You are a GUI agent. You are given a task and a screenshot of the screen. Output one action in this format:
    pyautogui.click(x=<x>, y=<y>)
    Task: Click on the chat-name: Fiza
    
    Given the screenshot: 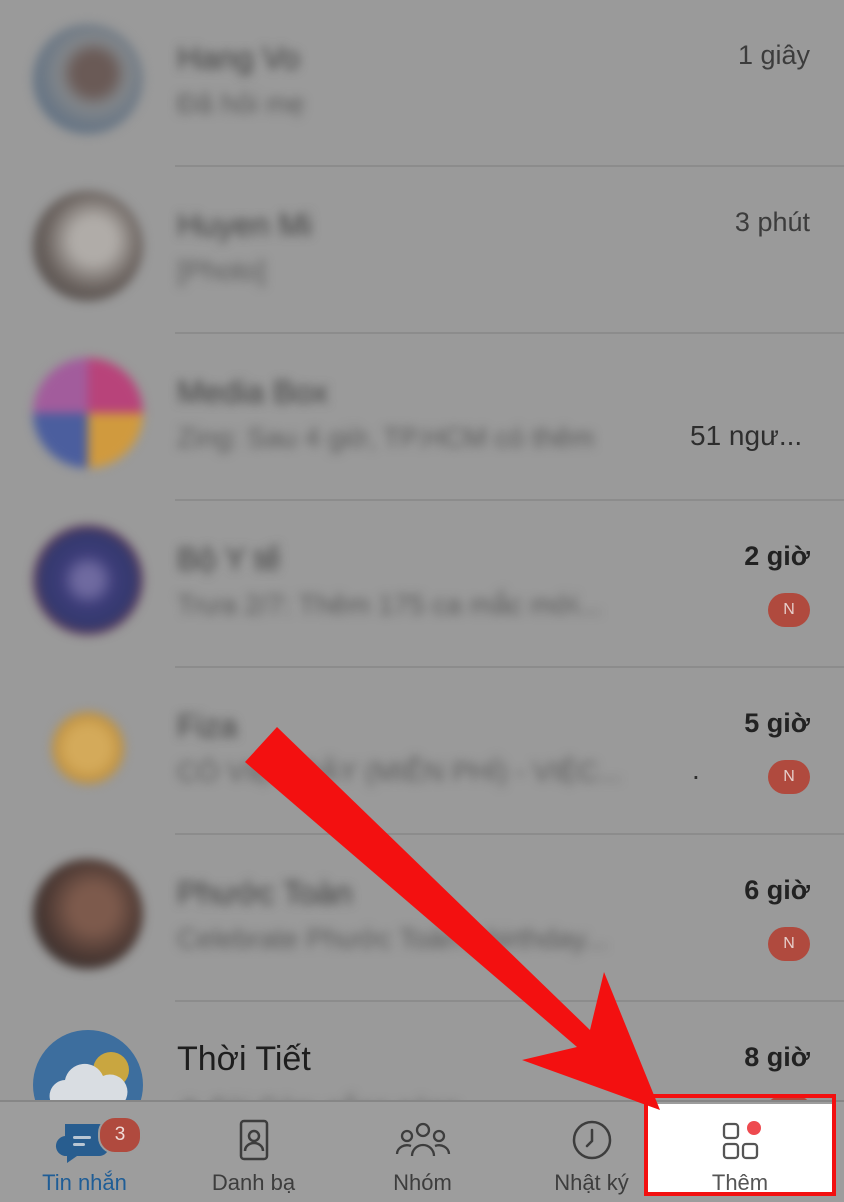 What is the action you would take?
    pyautogui.click(x=207, y=726)
    